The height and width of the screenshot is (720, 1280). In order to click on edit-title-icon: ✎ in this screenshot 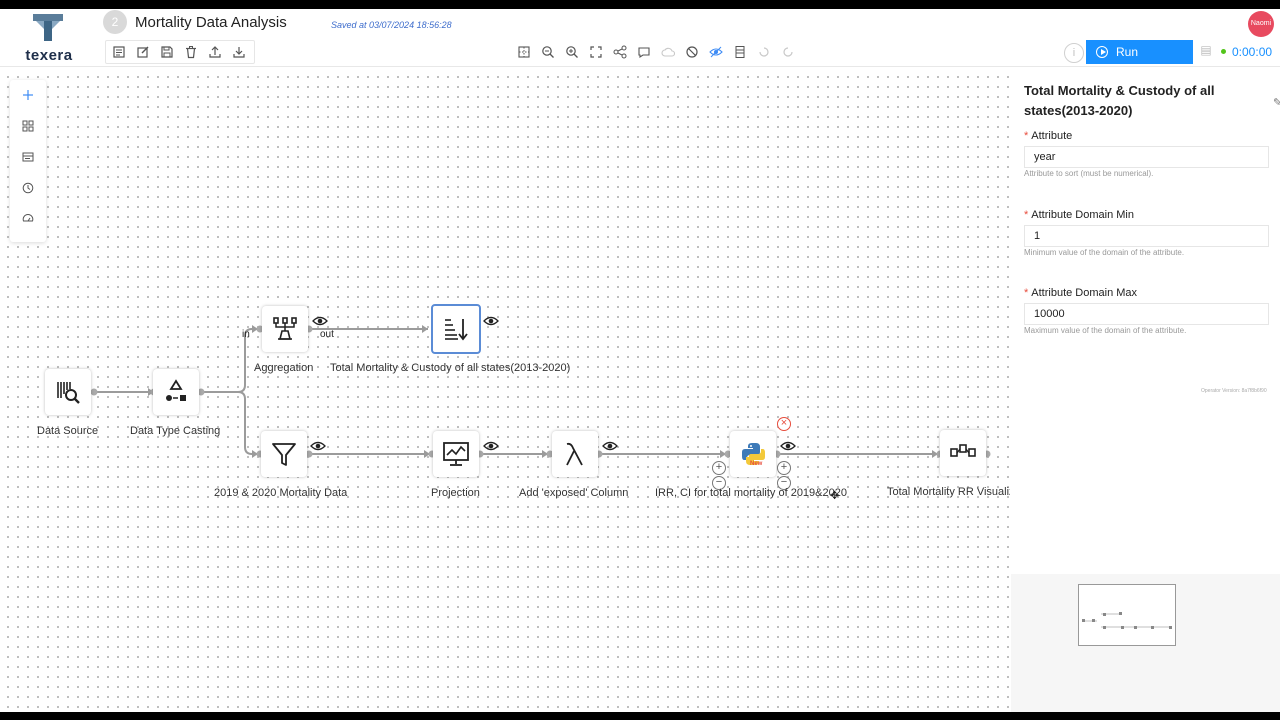, I will do `click(1276, 102)`.